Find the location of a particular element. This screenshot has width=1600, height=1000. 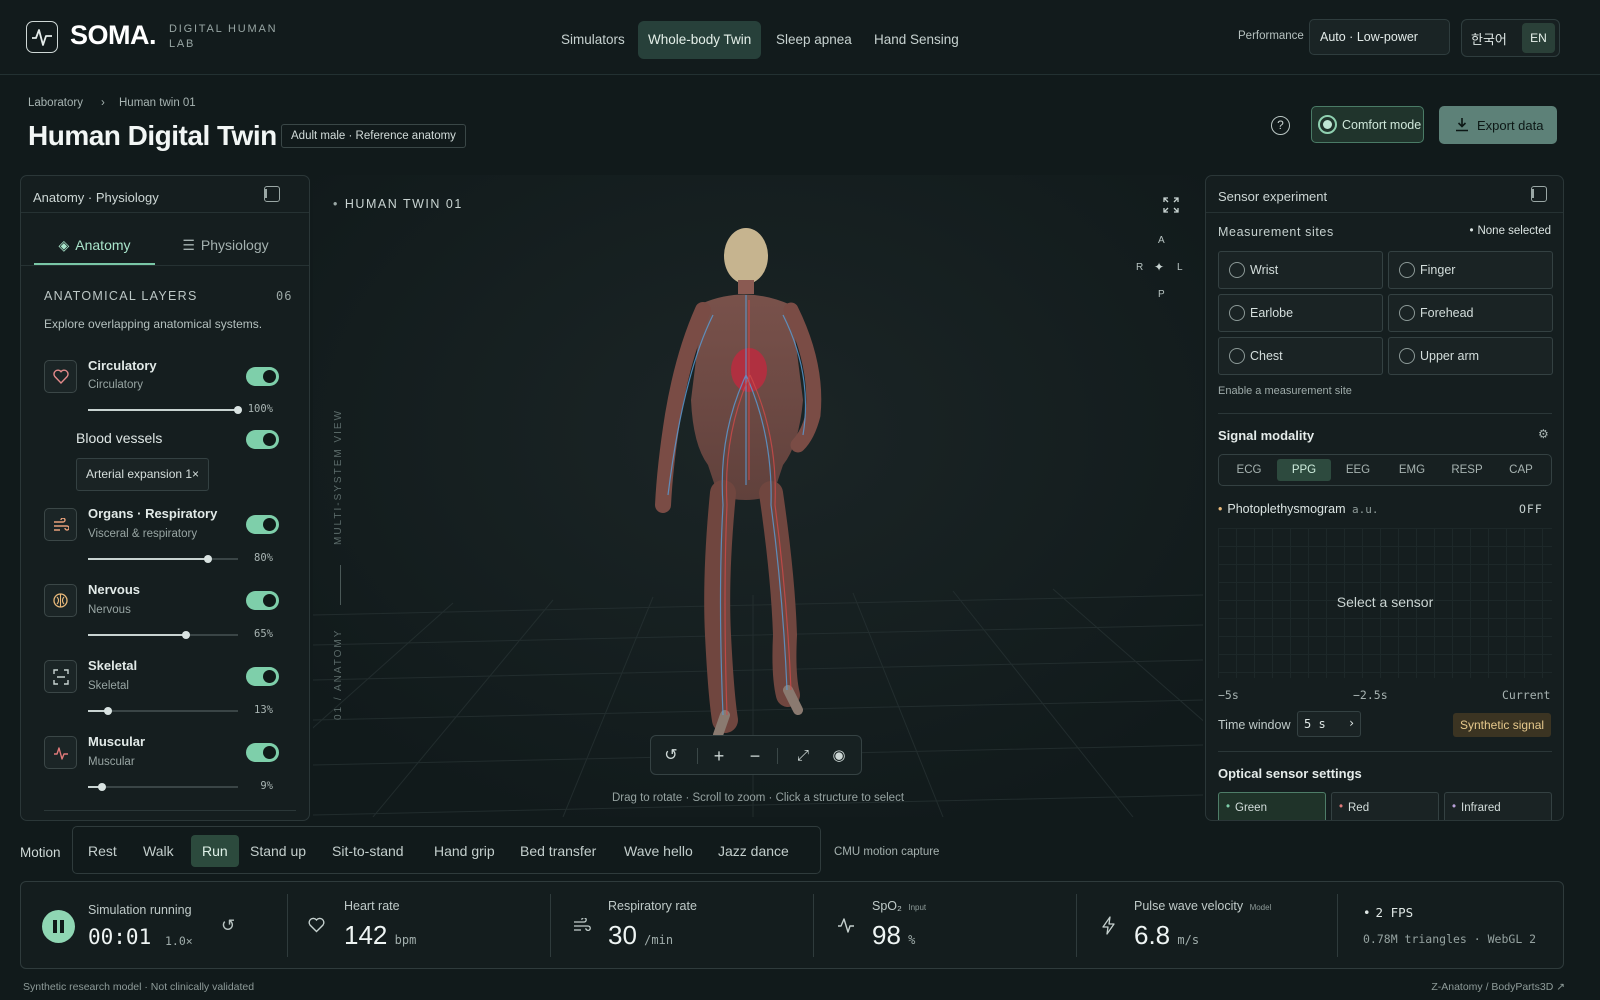

tab-anatomy: ◈ Anatomy is located at coordinates (94, 246).